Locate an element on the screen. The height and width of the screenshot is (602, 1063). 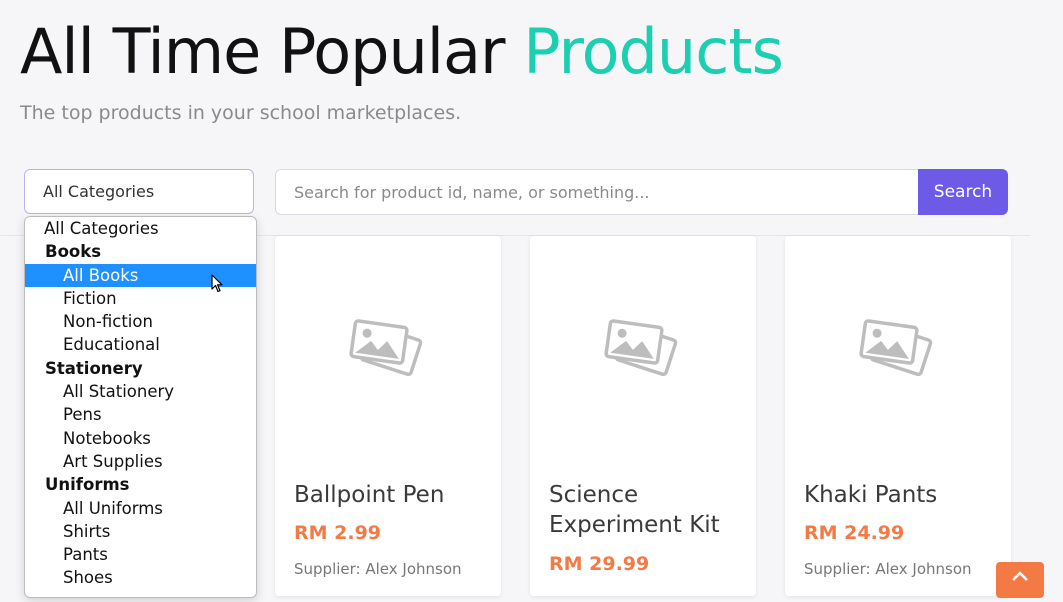
category-select: All Categories is located at coordinates (139, 191).